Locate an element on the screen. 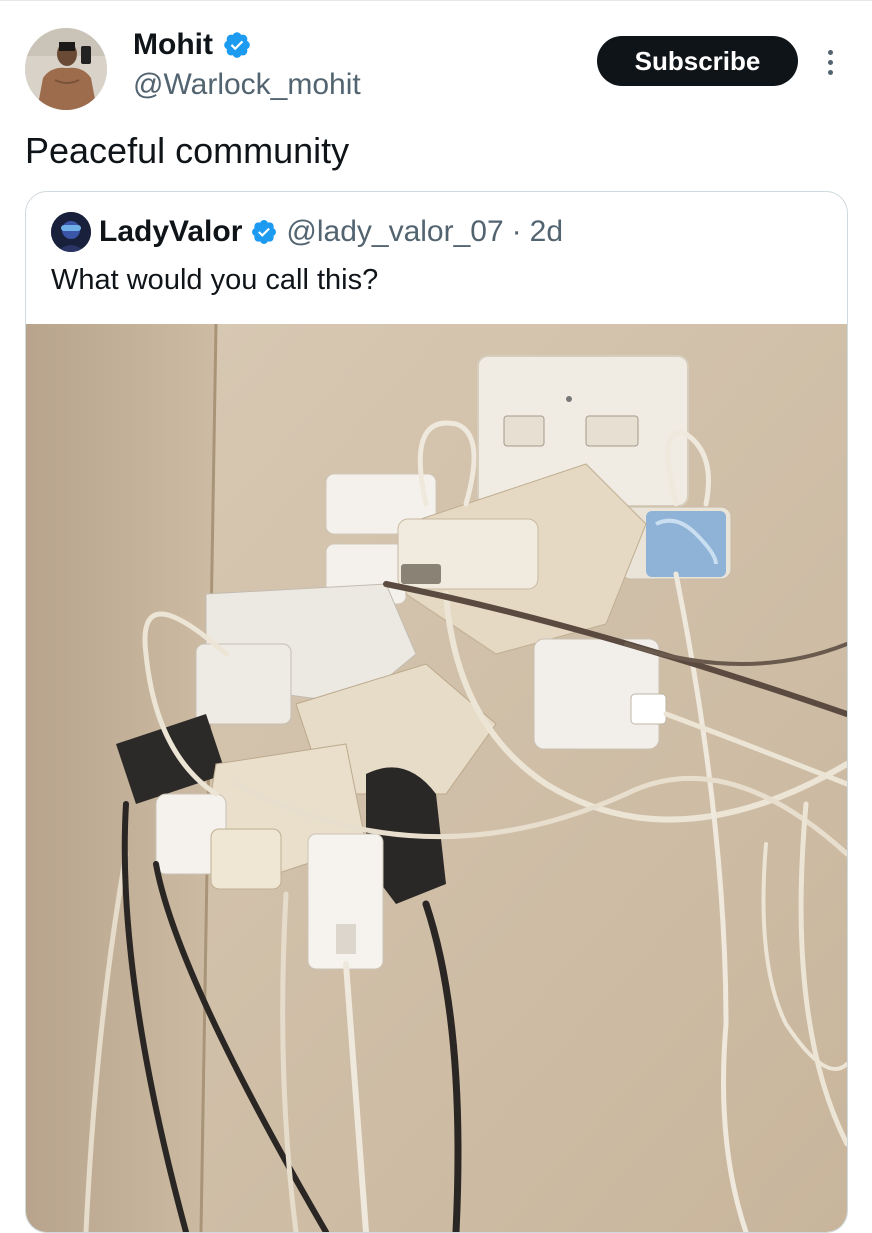 The image size is (872, 1233). subscribe-button: Subscribe is located at coordinates (697, 61).